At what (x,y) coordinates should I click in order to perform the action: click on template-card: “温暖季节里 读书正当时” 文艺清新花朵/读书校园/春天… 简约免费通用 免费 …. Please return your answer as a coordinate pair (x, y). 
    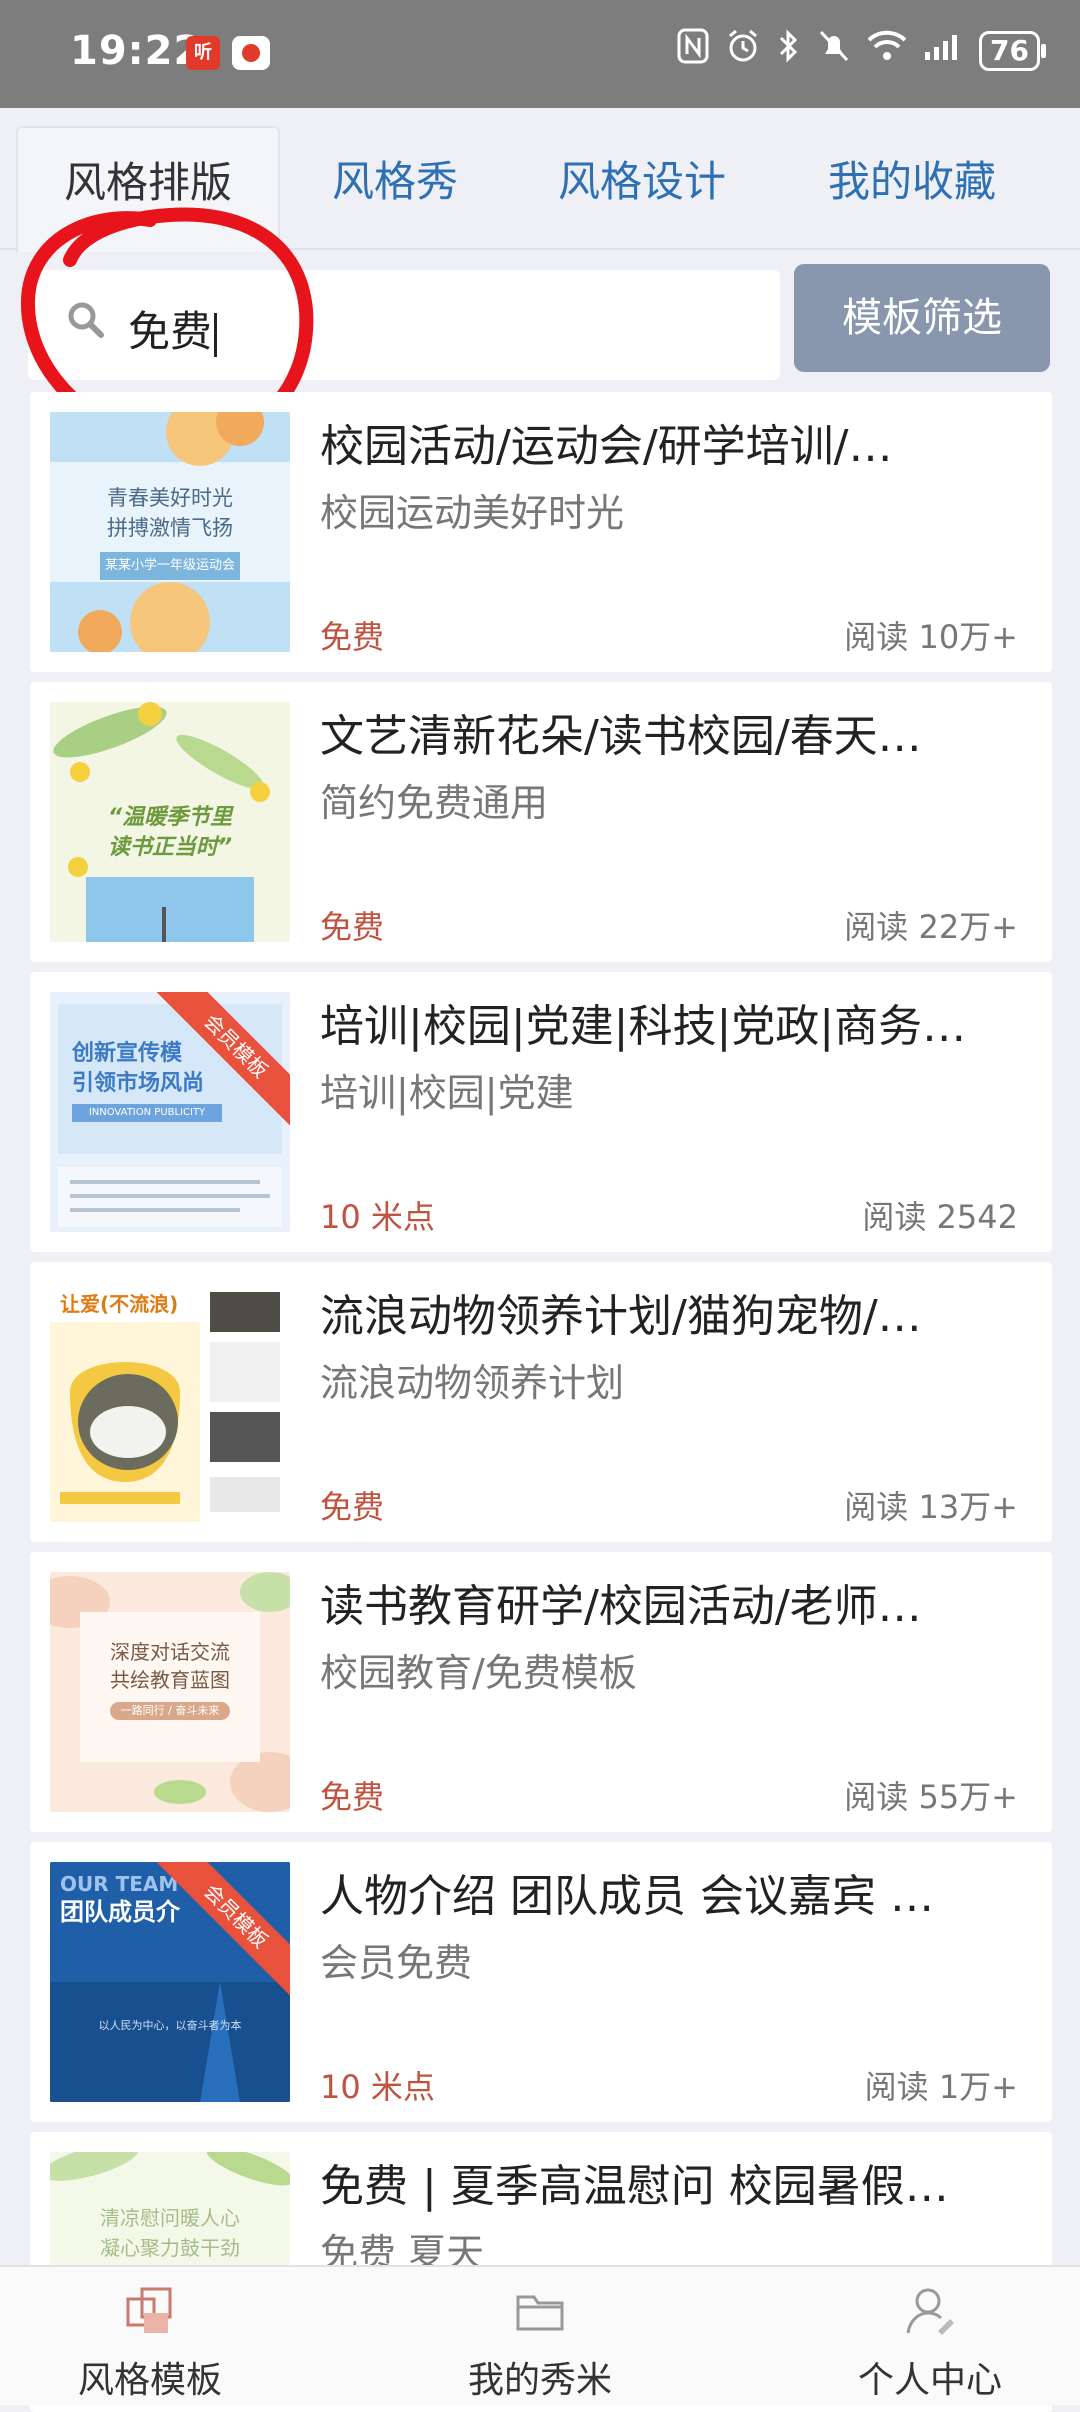
    Looking at the image, I should click on (541, 822).